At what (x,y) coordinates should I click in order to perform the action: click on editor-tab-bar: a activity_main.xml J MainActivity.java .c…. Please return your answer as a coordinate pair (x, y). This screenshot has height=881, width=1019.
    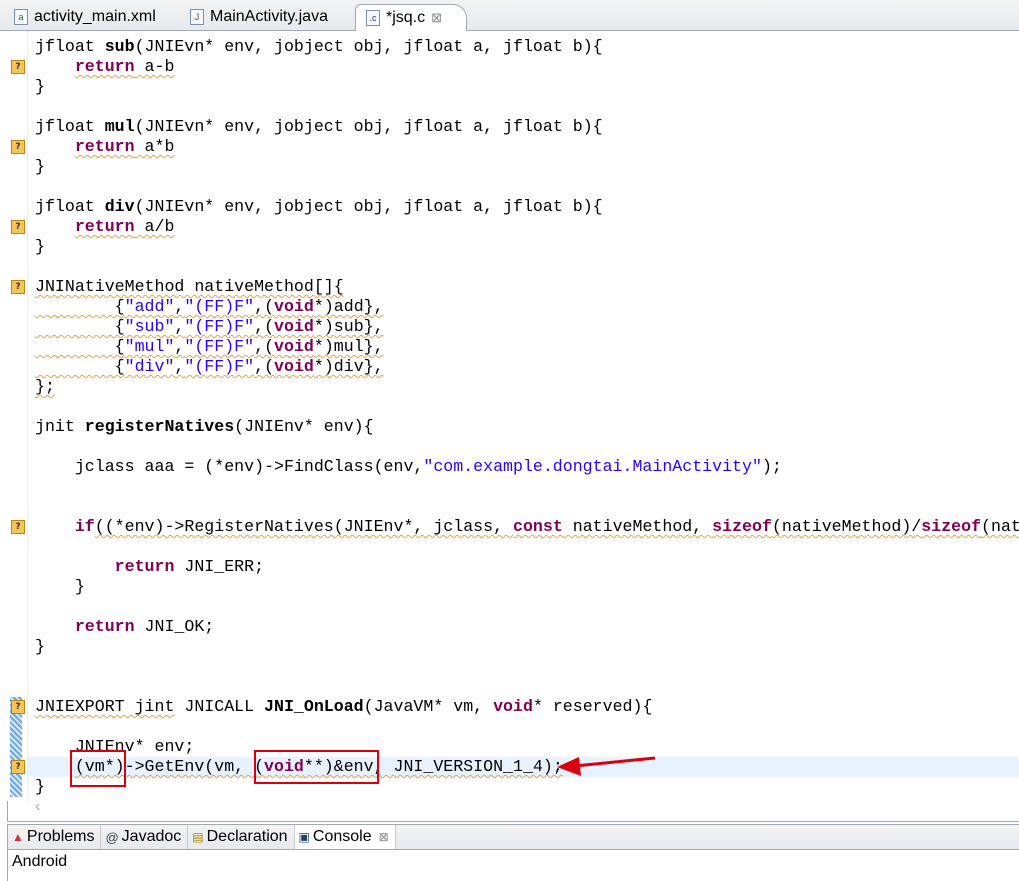
    Looking at the image, I should click on (509, 15).